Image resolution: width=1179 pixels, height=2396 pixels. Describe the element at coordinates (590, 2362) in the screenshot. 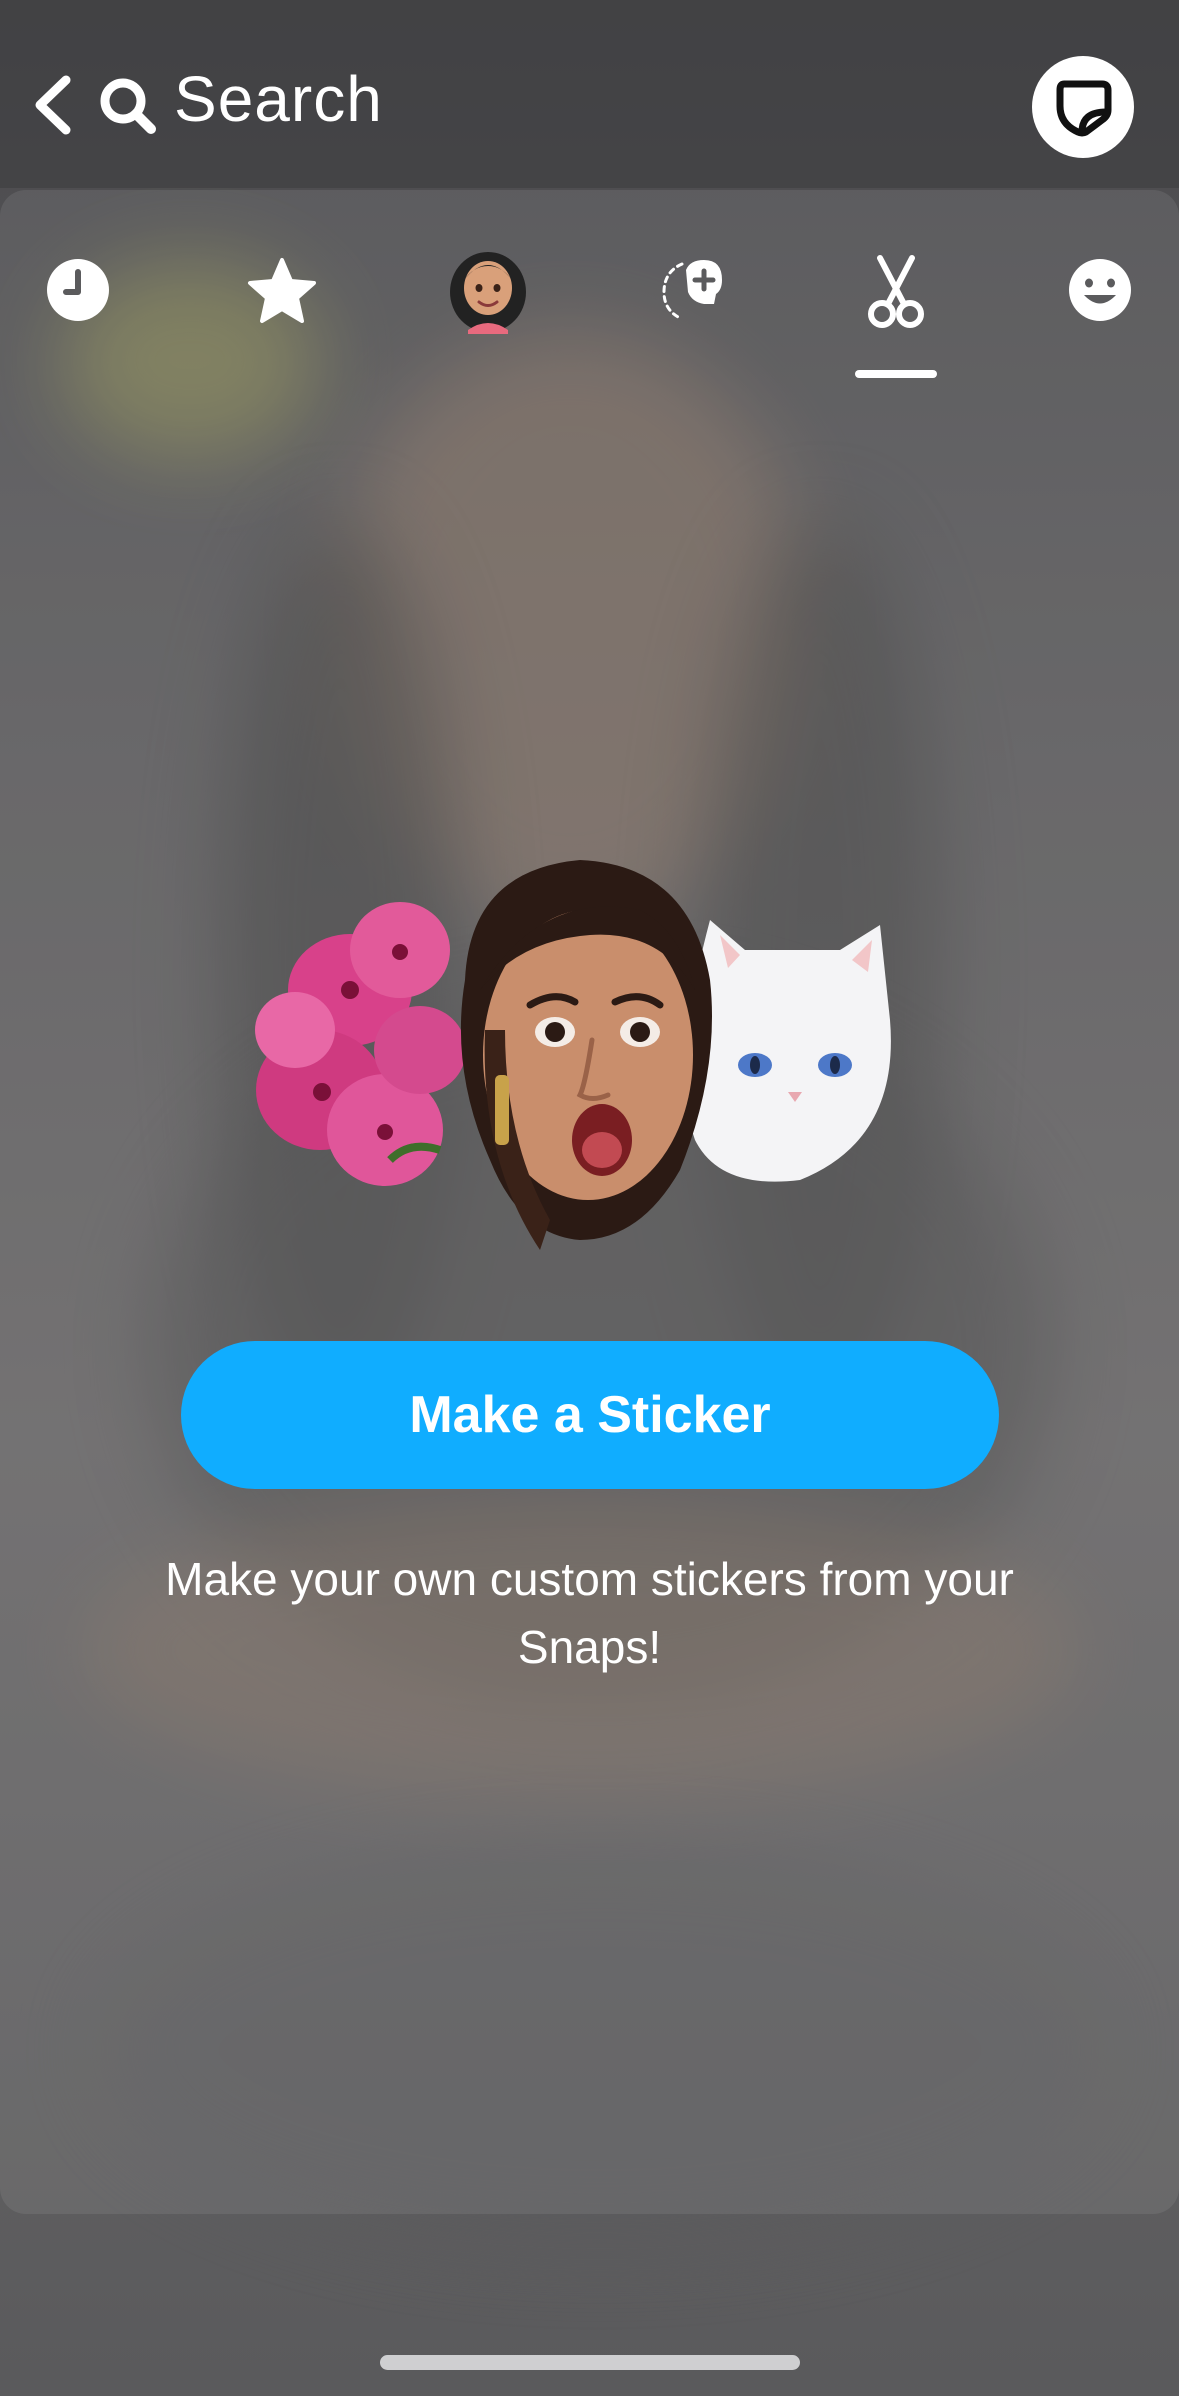

I see `home-indicator` at that location.